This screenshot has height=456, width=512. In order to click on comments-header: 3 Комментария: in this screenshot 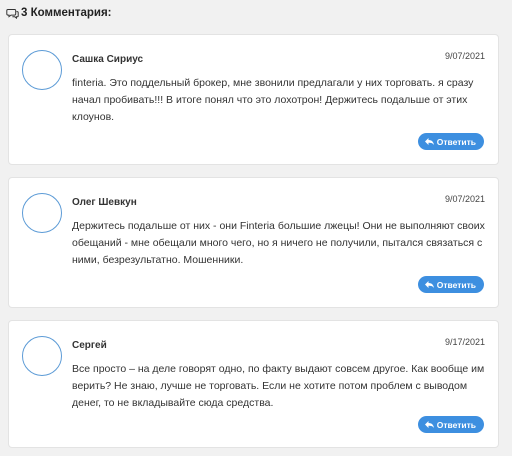, I will do `click(59, 13)`.